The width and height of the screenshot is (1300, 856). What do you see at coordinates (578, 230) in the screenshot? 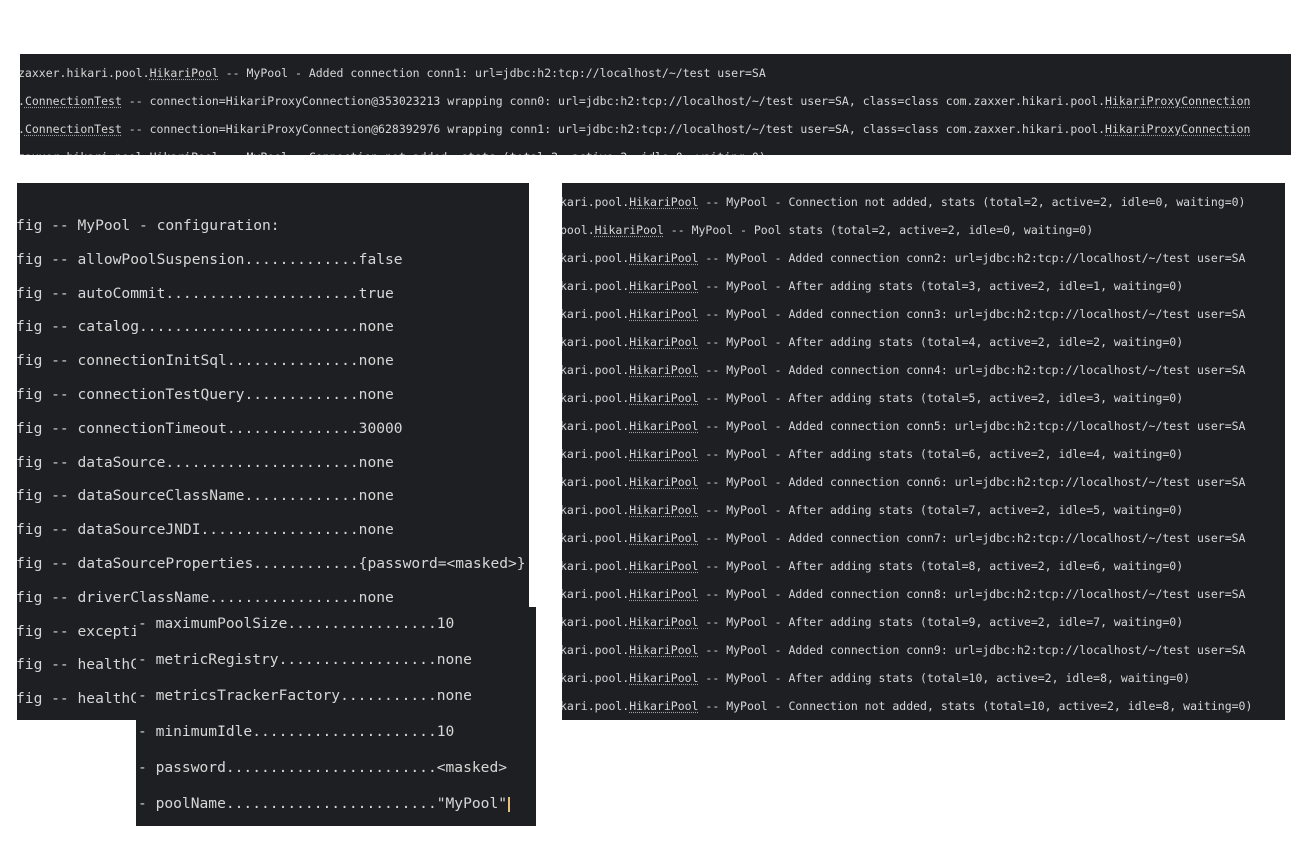
I see `log-text: pool.` at bounding box center [578, 230].